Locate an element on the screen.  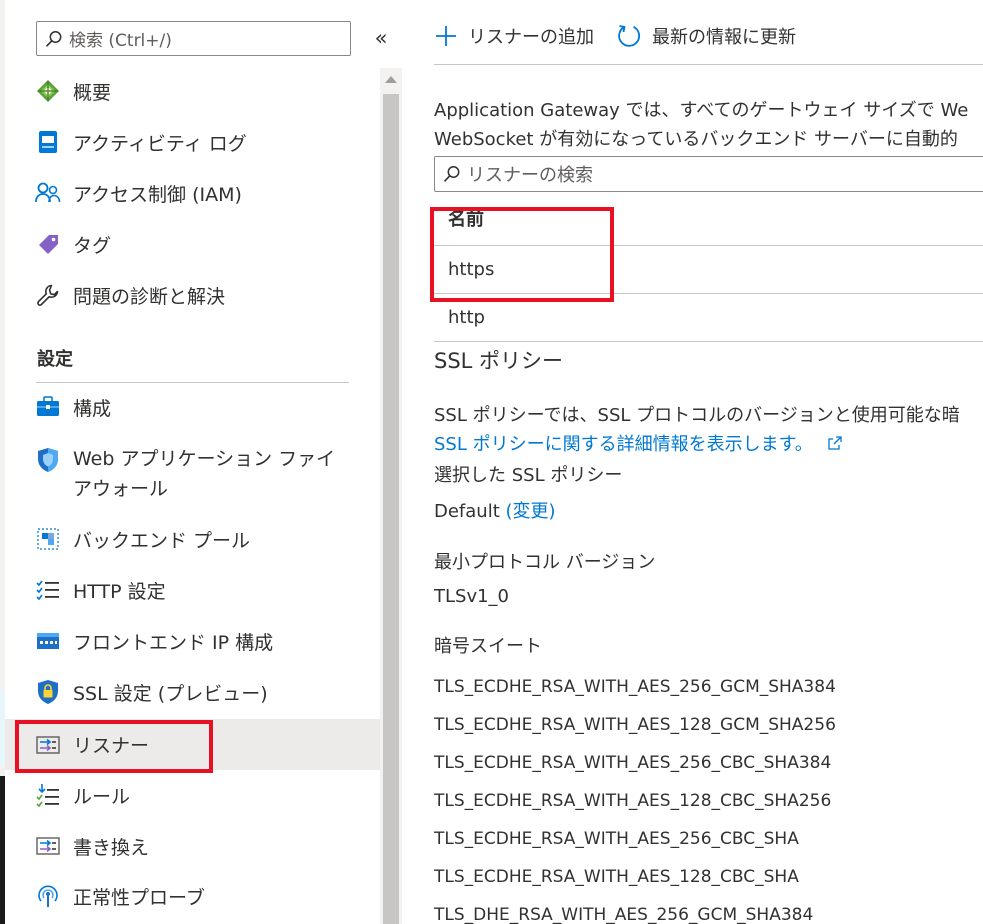
selected-policy-value-row: Default (変更) is located at coordinates (495, 510).